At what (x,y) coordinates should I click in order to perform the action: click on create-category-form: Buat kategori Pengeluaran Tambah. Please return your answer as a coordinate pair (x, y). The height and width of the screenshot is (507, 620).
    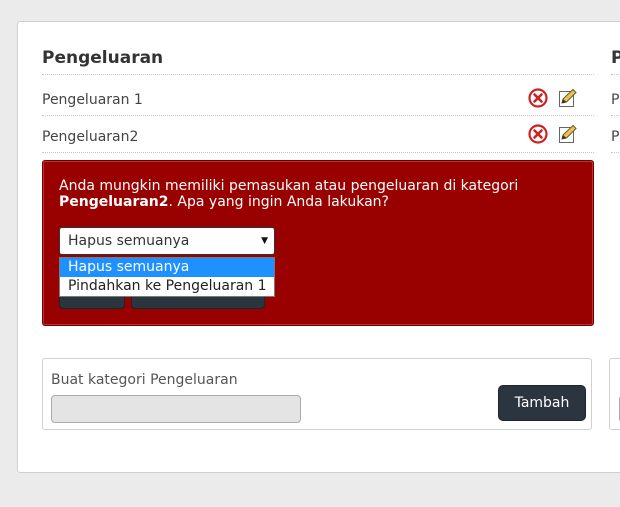
    Looking at the image, I should click on (317, 394).